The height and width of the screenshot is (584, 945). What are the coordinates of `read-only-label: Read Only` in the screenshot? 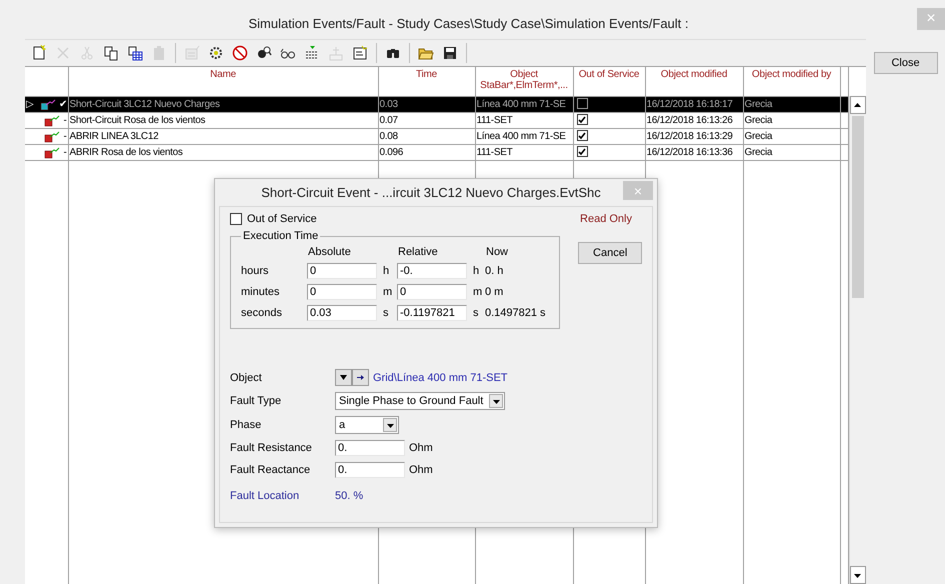 It's located at (606, 219).